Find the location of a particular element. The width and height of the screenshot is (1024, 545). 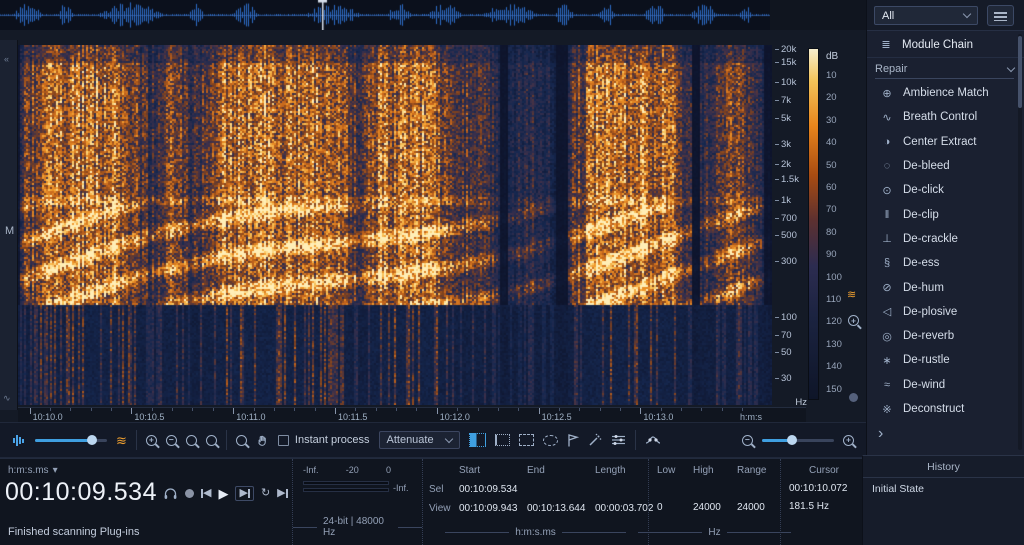

instant-process-label: Instant process is located at coordinates (332, 440).